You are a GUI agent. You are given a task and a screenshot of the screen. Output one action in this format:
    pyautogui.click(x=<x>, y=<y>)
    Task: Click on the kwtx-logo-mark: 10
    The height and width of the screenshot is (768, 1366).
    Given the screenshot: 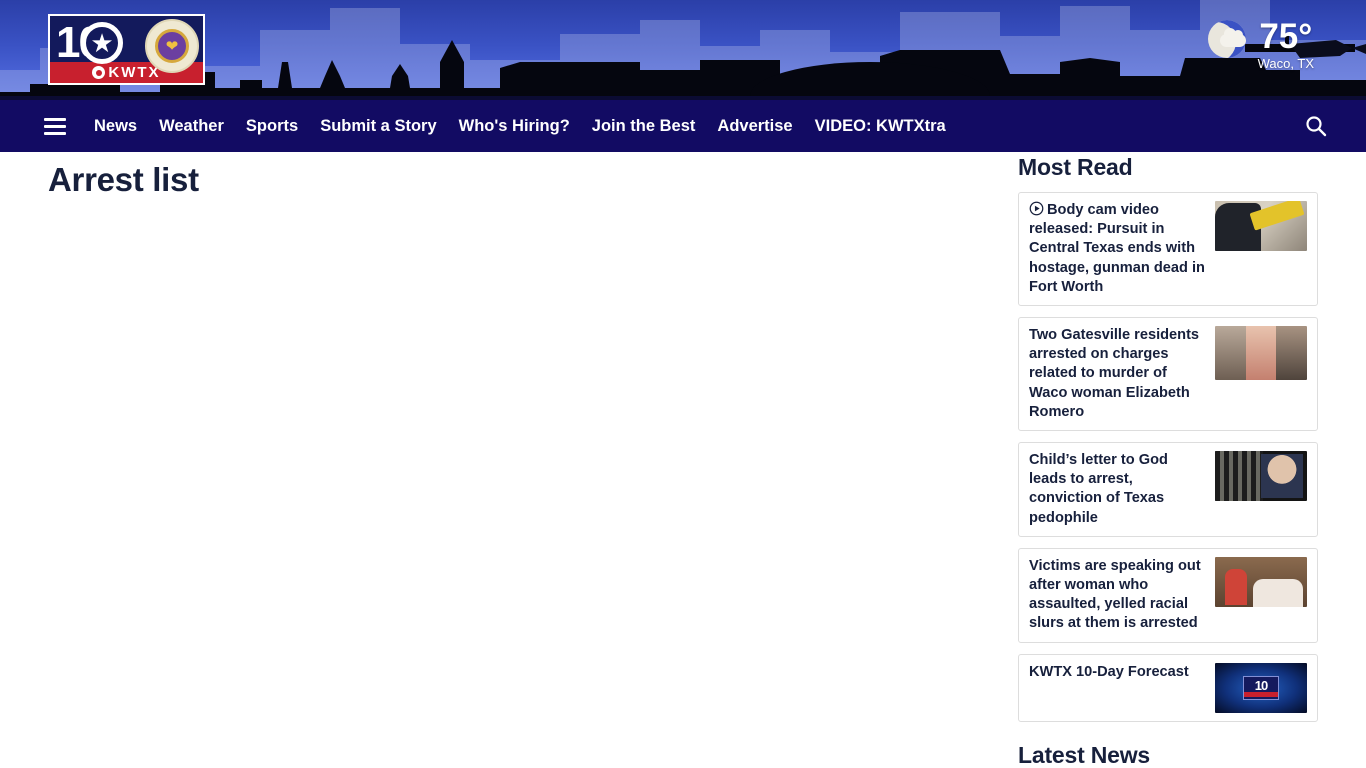 What is the action you would take?
    pyautogui.click(x=1261, y=687)
    